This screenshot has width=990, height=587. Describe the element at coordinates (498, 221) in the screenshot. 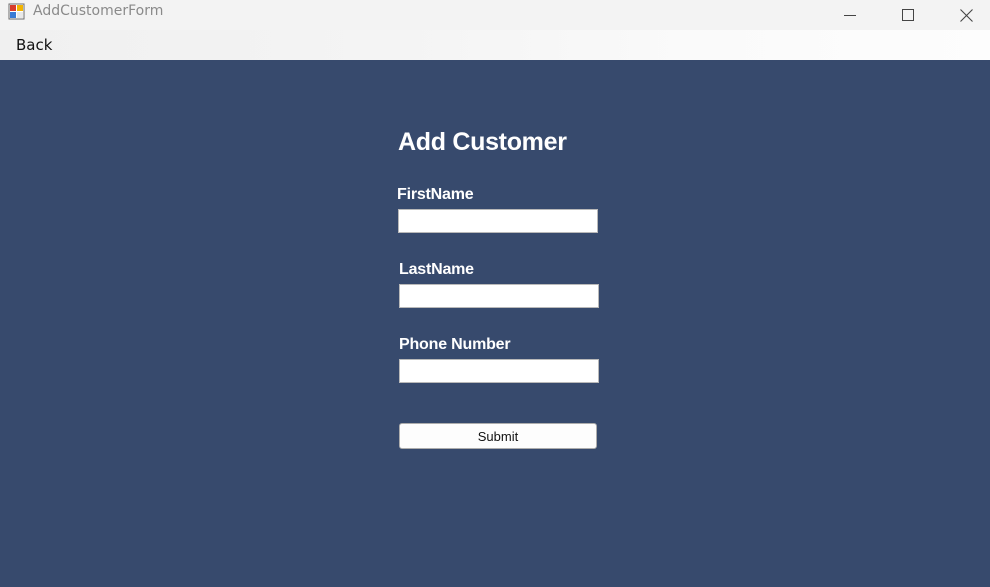

I see `first-name-field` at that location.